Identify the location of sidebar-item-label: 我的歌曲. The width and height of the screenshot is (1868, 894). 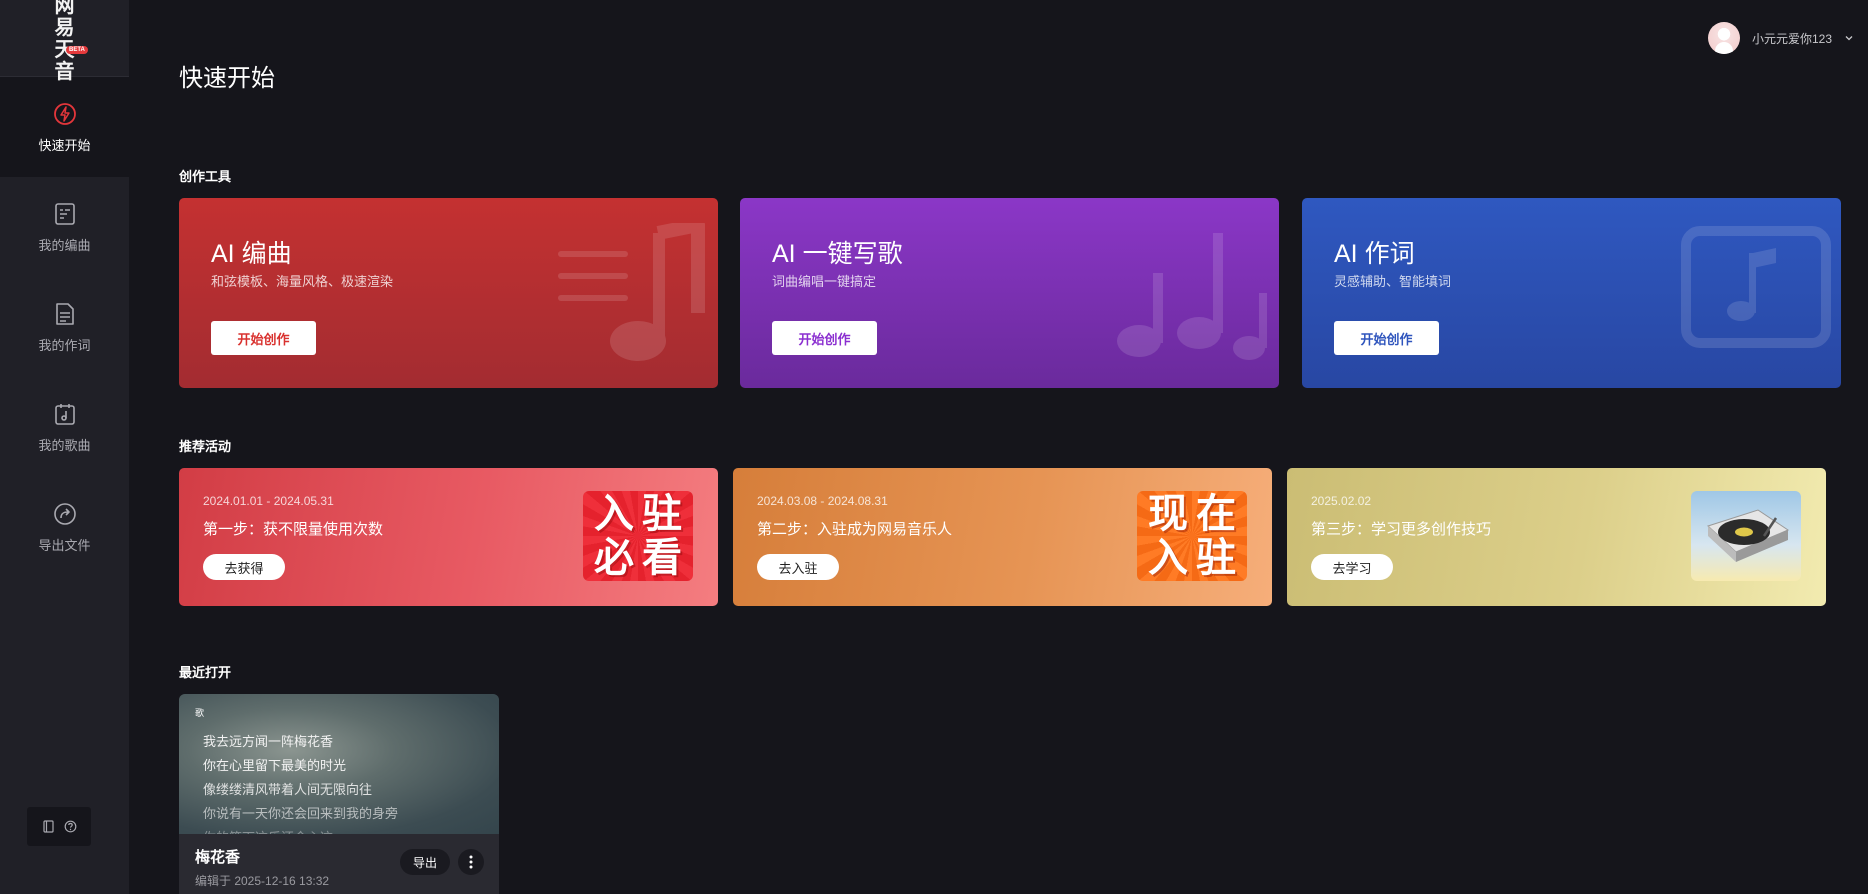
(64, 445).